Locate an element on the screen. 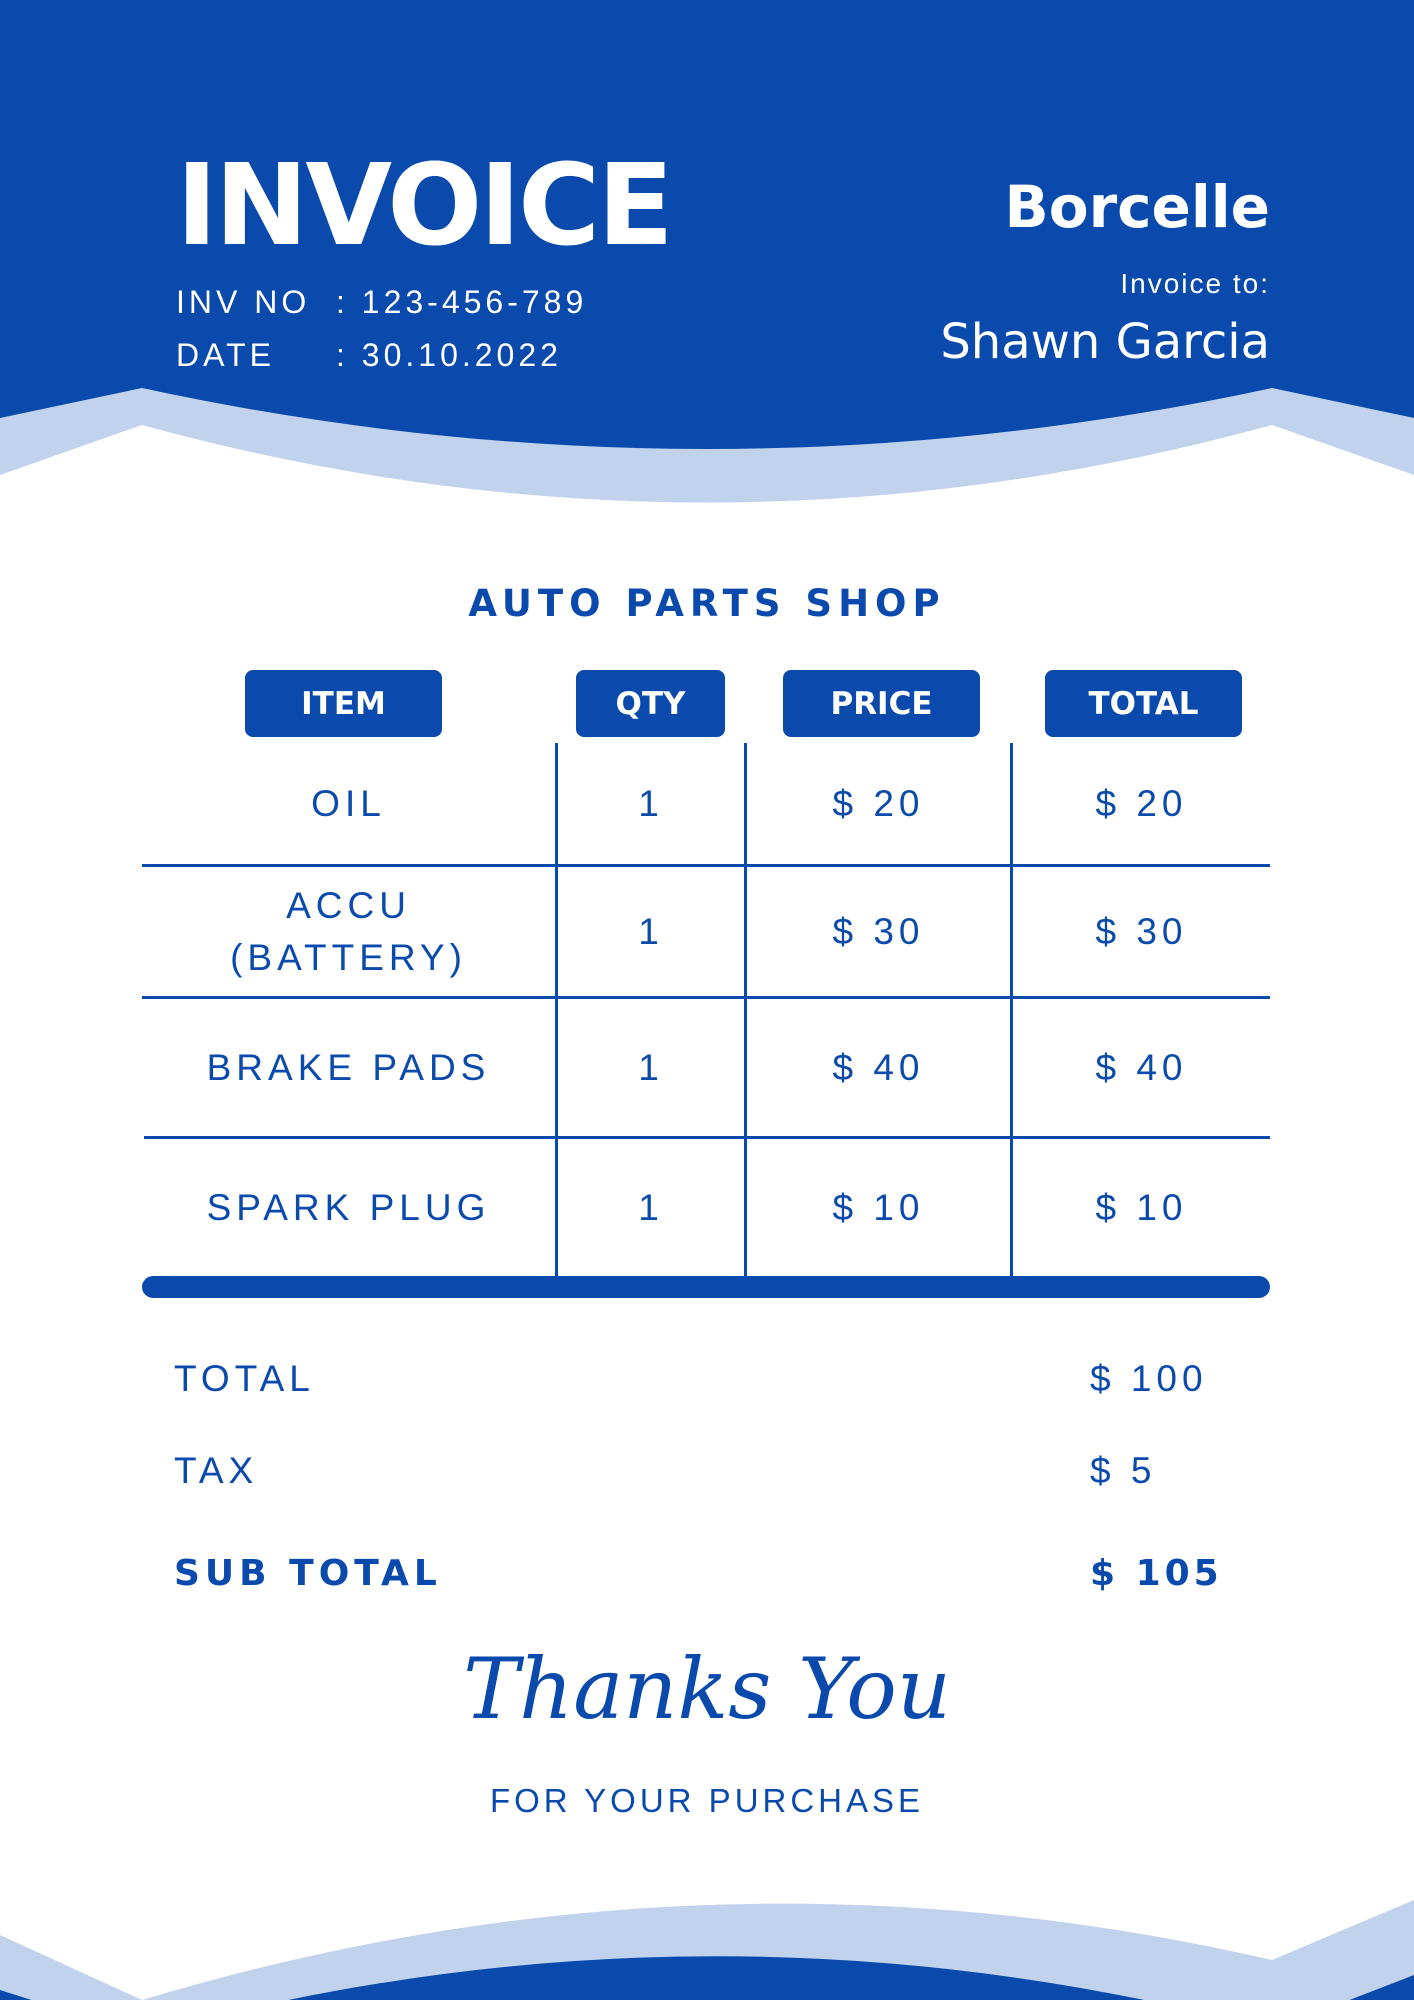 This screenshot has width=1414, height=2000. invoice-date-value: : 30.10.2022 is located at coordinates (449, 355).